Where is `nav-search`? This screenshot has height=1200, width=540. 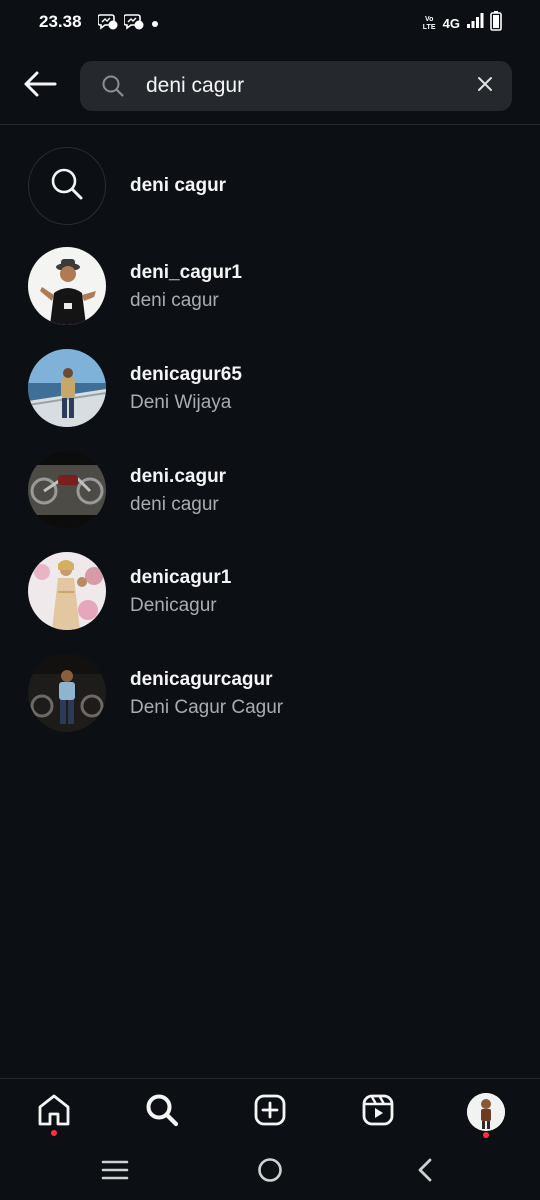 nav-search is located at coordinates (162, 1112).